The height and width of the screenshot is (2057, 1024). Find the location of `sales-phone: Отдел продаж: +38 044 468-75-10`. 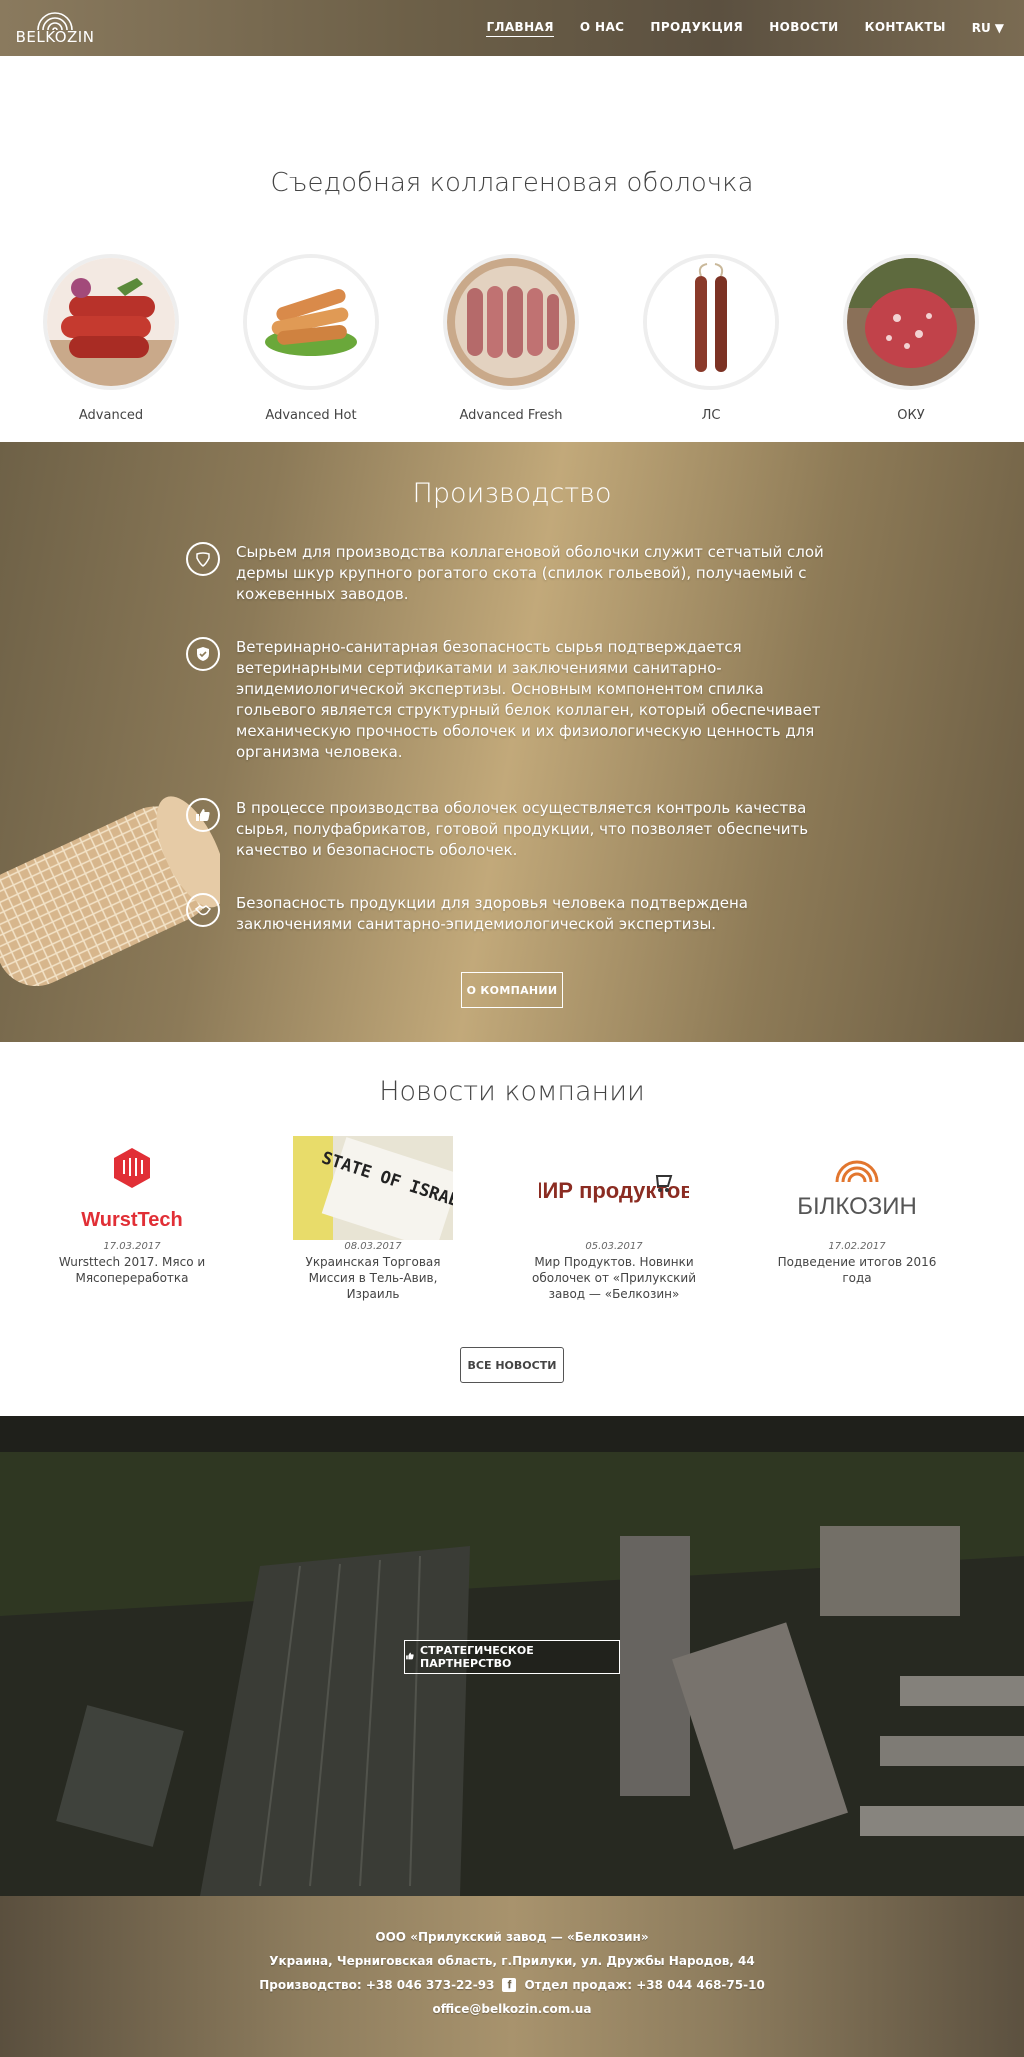

sales-phone: Отдел продаж: +38 044 468-75-10 is located at coordinates (644, 1985).